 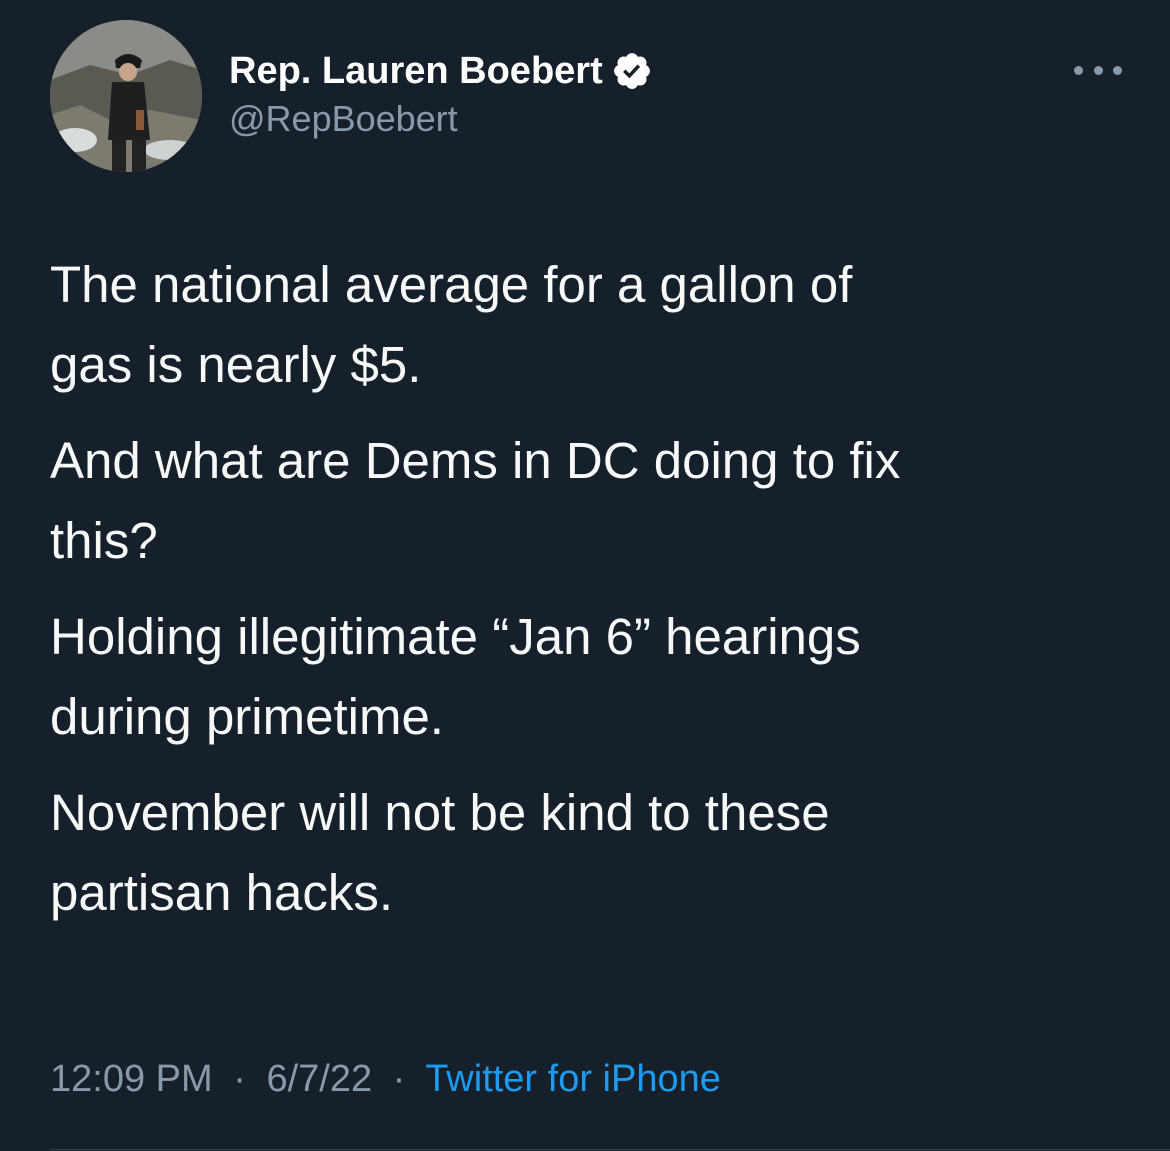 I want to click on tweet-source-link: Twitter for iPhone, so click(x=573, y=1079).